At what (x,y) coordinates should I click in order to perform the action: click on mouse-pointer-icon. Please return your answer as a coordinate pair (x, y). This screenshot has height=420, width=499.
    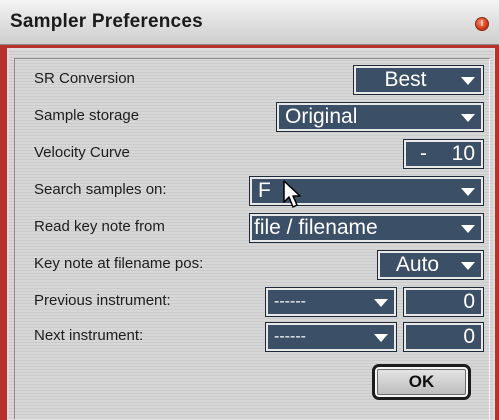
    Looking at the image, I should click on (292, 194).